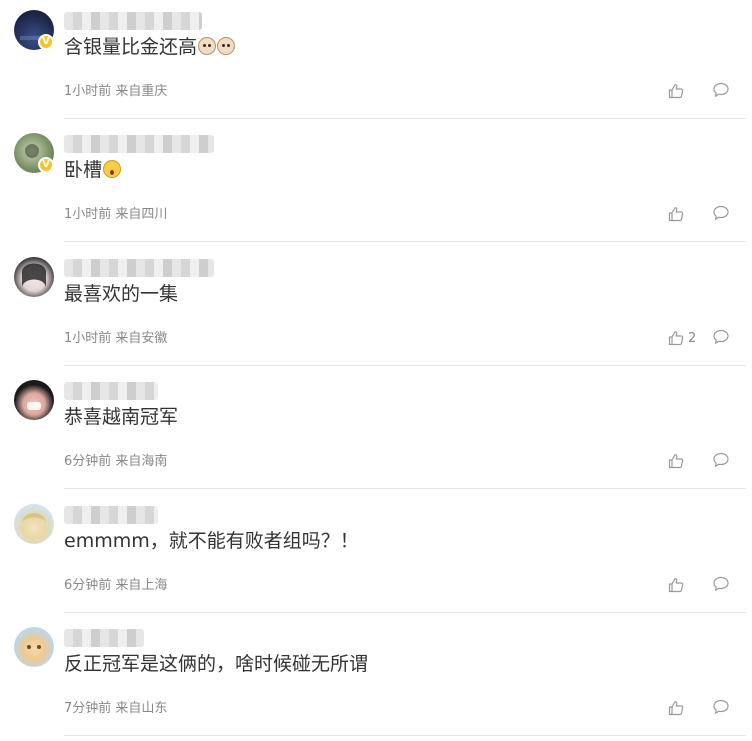  What do you see at coordinates (116, 585) in the screenshot?
I see `comment-meta: 6分钟前 来自上海` at bounding box center [116, 585].